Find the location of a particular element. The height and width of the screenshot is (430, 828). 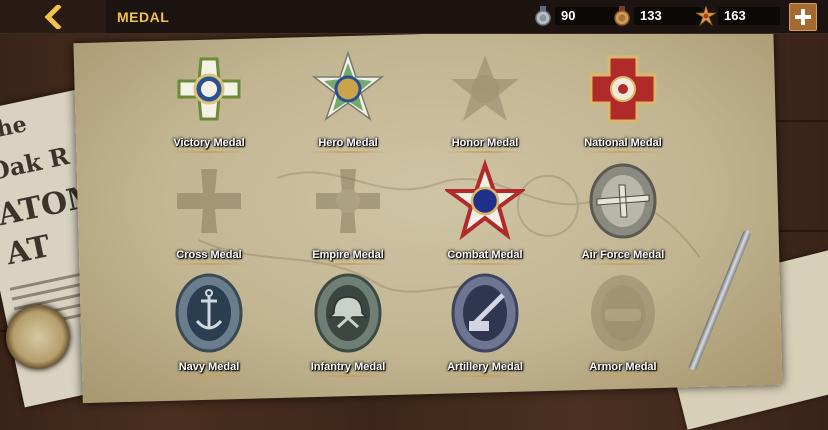

artillery-medal-icon is located at coordinates (485, 313).